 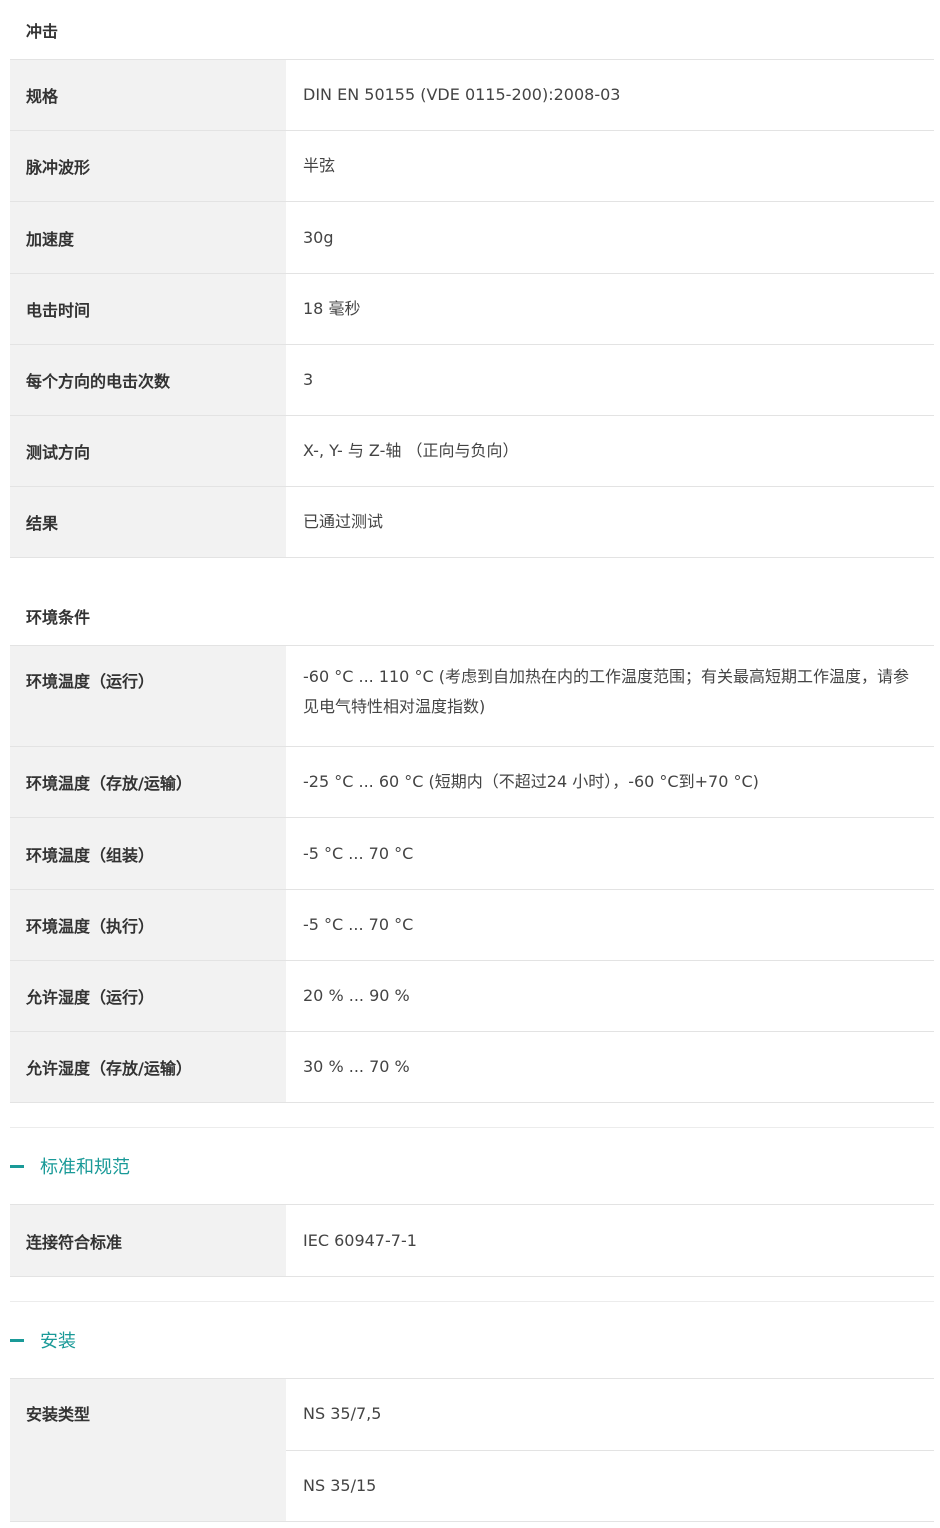 I want to click on shock-title-text: 冲击, so click(x=42, y=31).